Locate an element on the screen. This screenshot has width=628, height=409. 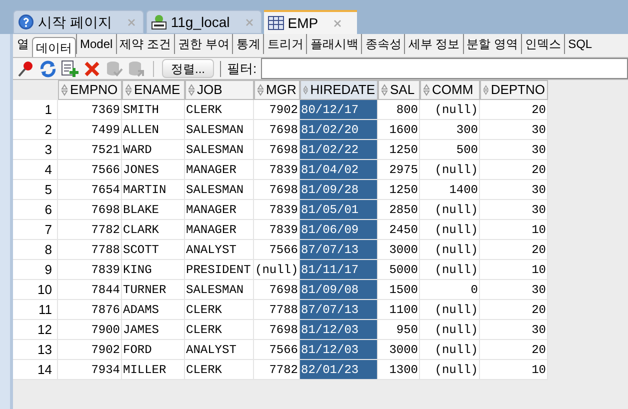
editor-tab: 11g_local is located at coordinates (204, 22).